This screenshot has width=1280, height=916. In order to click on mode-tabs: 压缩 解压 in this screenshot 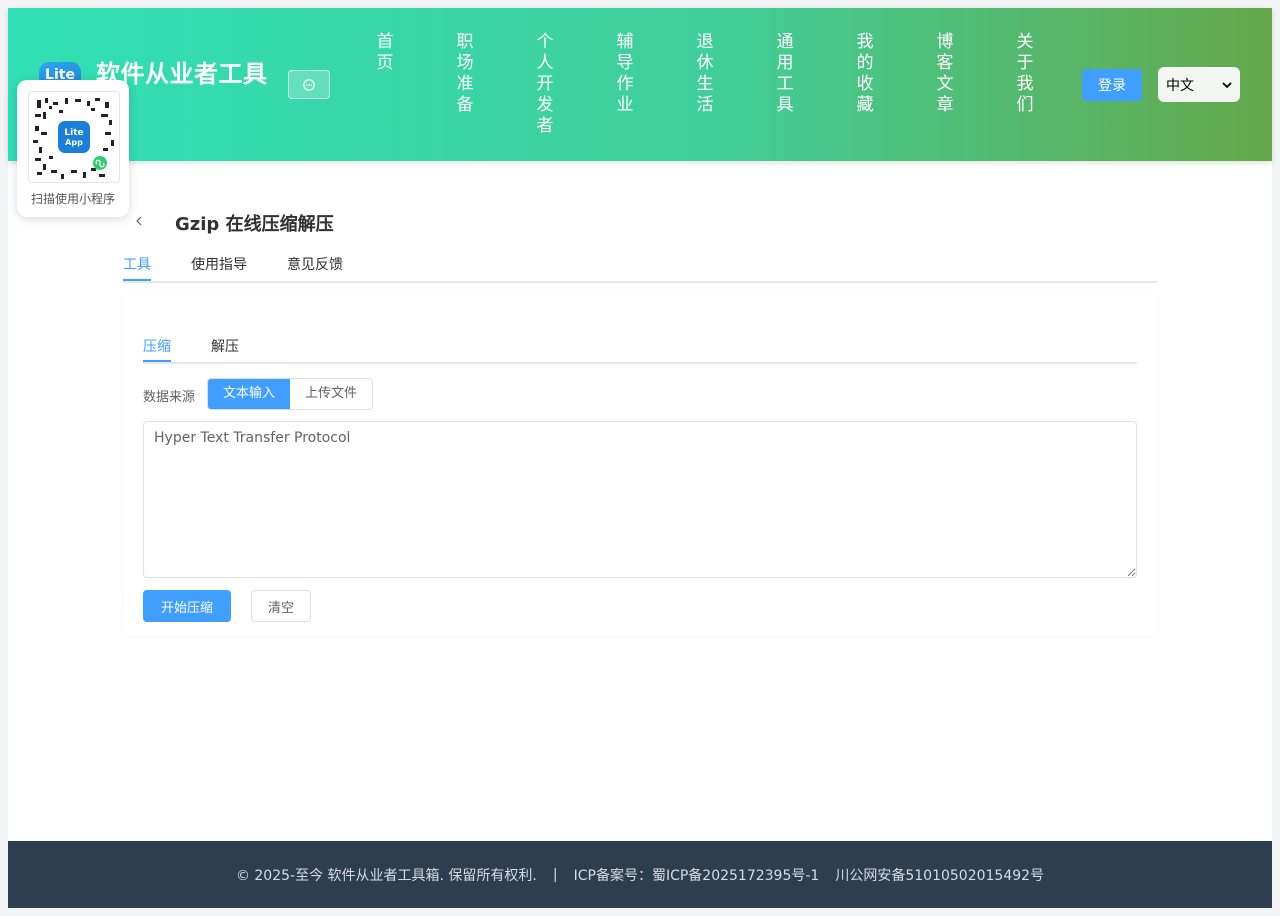, I will do `click(640, 345)`.